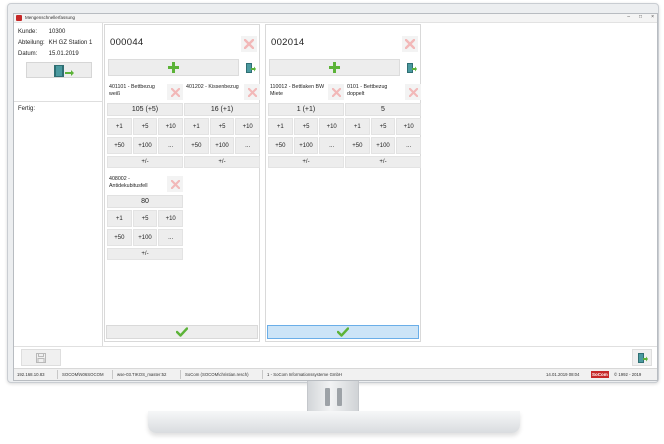 The image size is (664, 444). What do you see at coordinates (628, 17) in the screenshot?
I see `minimize-button: –` at bounding box center [628, 17].